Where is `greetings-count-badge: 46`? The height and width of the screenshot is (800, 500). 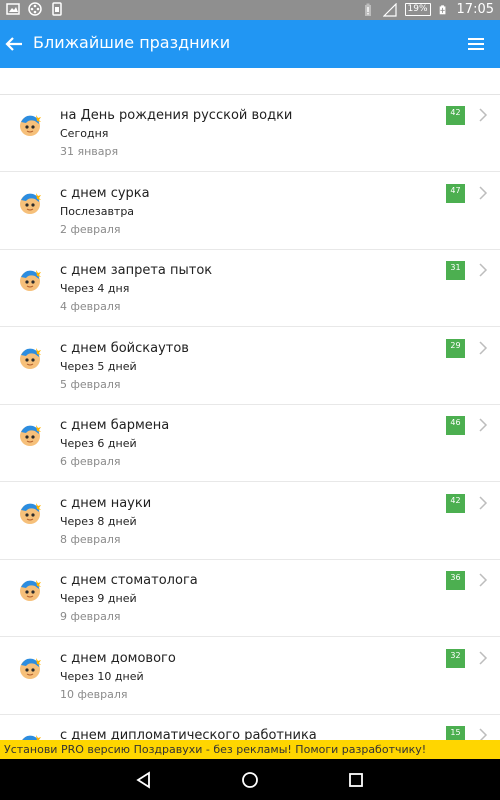
greetings-count-badge: 46 is located at coordinates (455, 425).